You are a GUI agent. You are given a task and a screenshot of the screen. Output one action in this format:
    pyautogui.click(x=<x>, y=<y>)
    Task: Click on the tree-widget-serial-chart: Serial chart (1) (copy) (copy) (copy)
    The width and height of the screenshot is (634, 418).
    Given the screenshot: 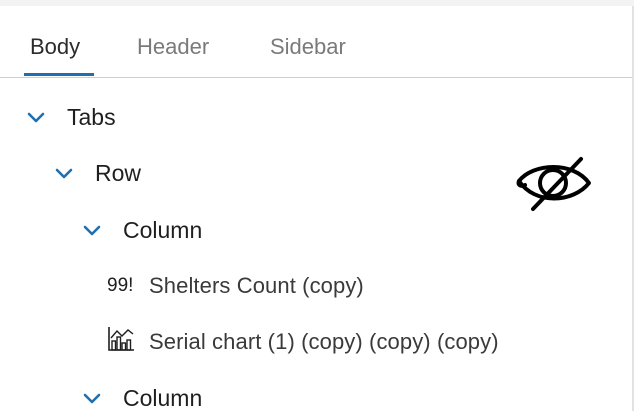 What is the action you would take?
    pyautogui.click(x=303, y=342)
    